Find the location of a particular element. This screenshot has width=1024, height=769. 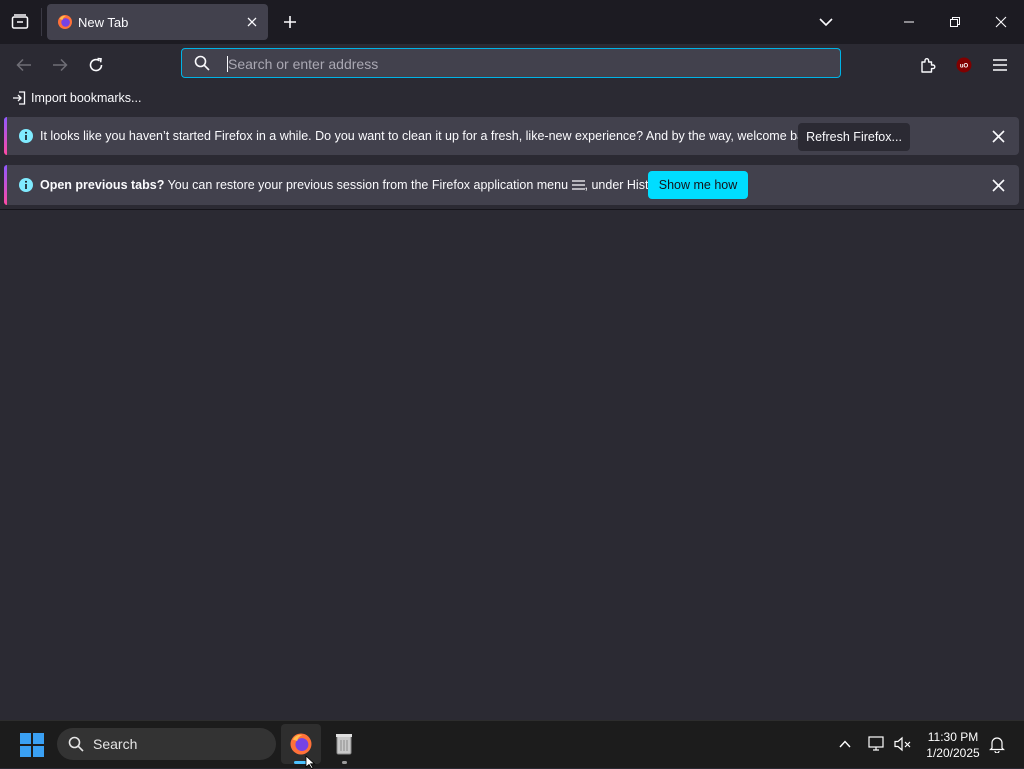

plus-icon is located at coordinates (290, 22).